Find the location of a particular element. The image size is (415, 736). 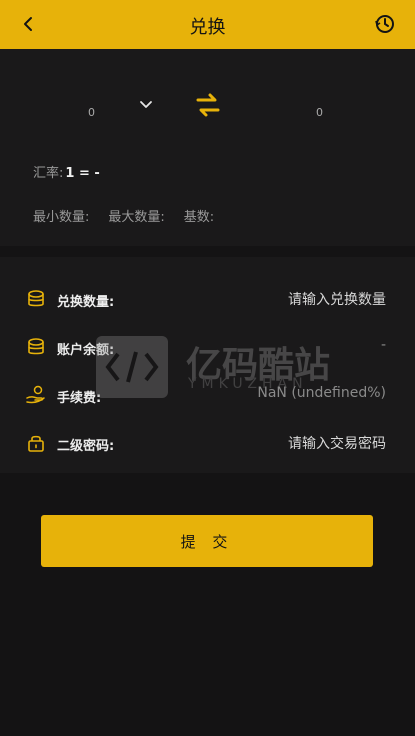

password-input: 请输入交易密码 is located at coordinates (337, 443).